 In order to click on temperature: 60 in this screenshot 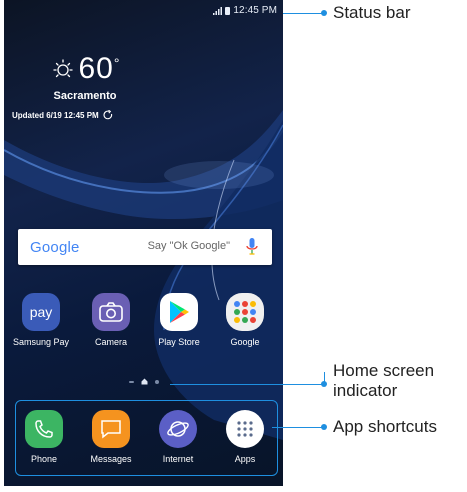, I will do `click(96, 68)`.